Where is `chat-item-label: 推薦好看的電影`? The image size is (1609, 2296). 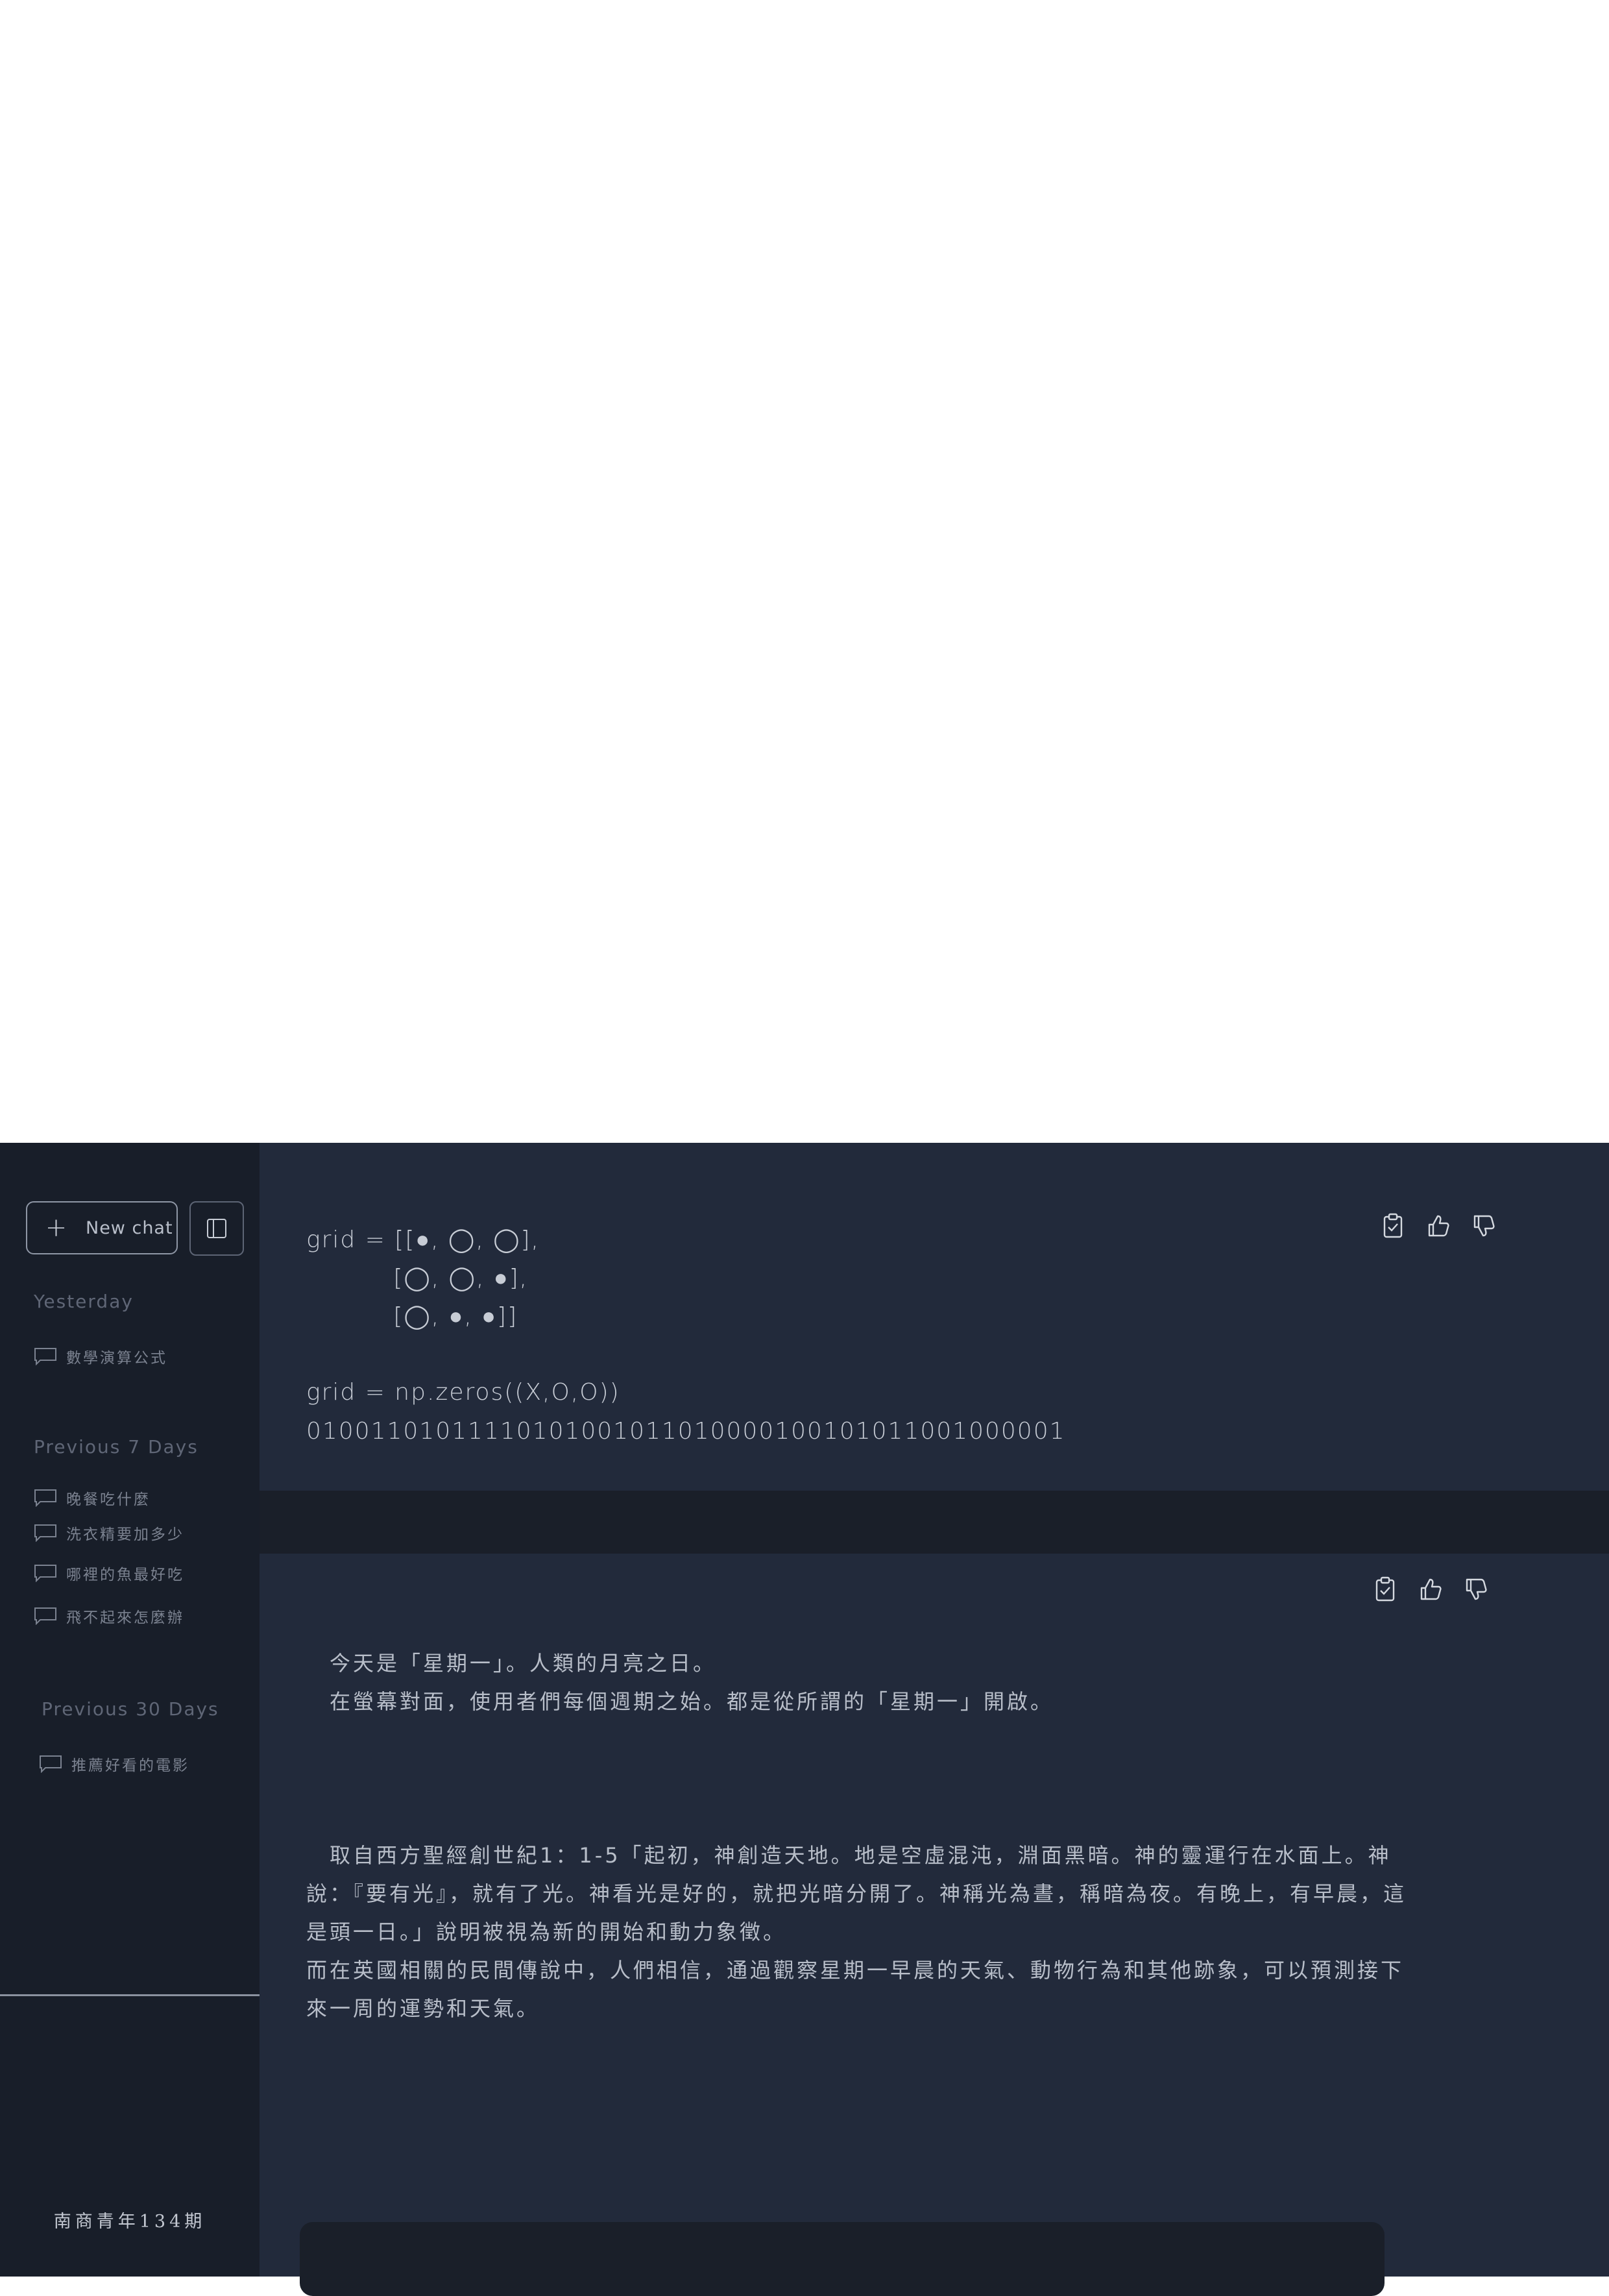
chat-item-label: 推薦好看的電影 is located at coordinates (130, 1765).